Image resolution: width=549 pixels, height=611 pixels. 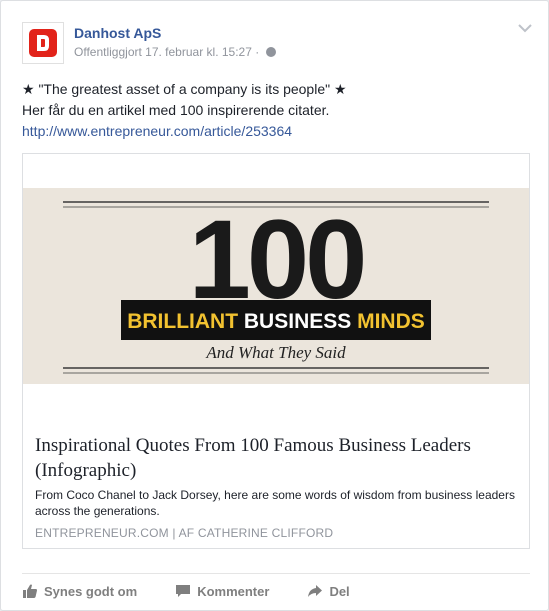 What do you see at coordinates (30, 591) in the screenshot?
I see `thumbs-up-icon` at bounding box center [30, 591].